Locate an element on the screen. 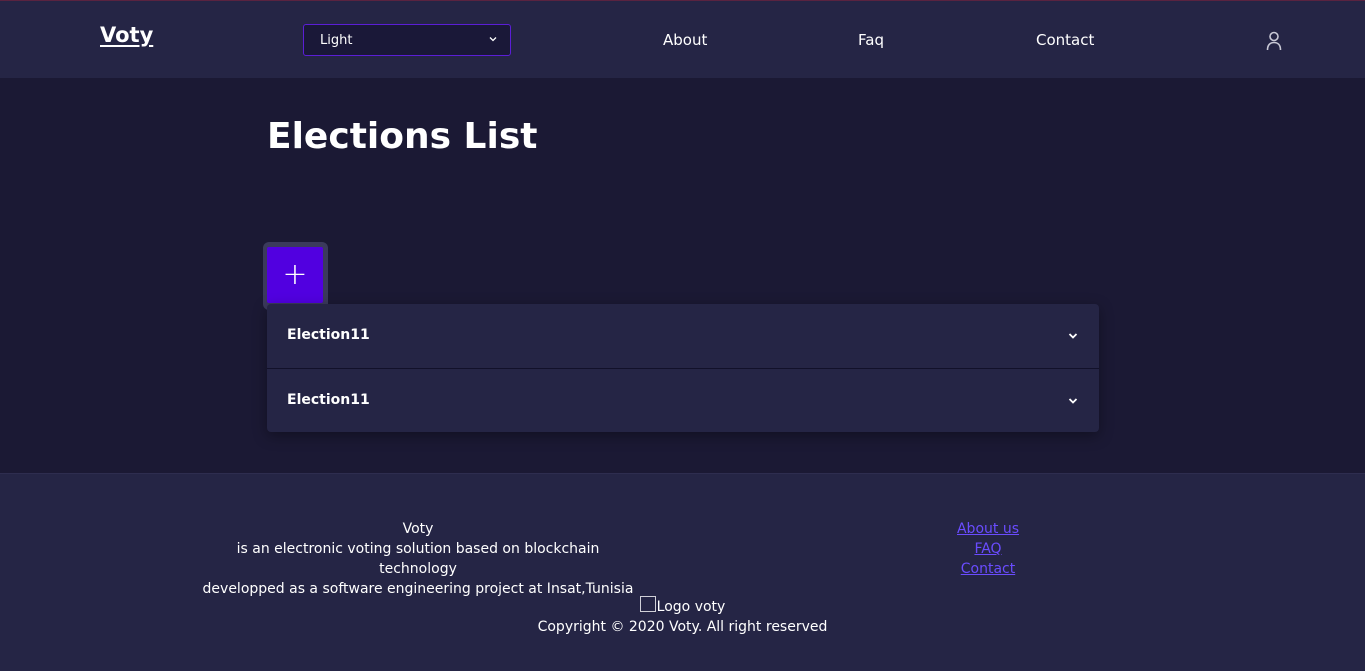 The width and height of the screenshot is (1365, 671). nav-link-about: About is located at coordinates (685, 40).